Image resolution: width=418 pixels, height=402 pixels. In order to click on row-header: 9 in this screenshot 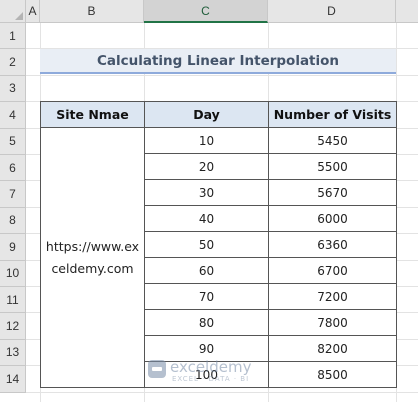, I will do `click(13, 247)`.